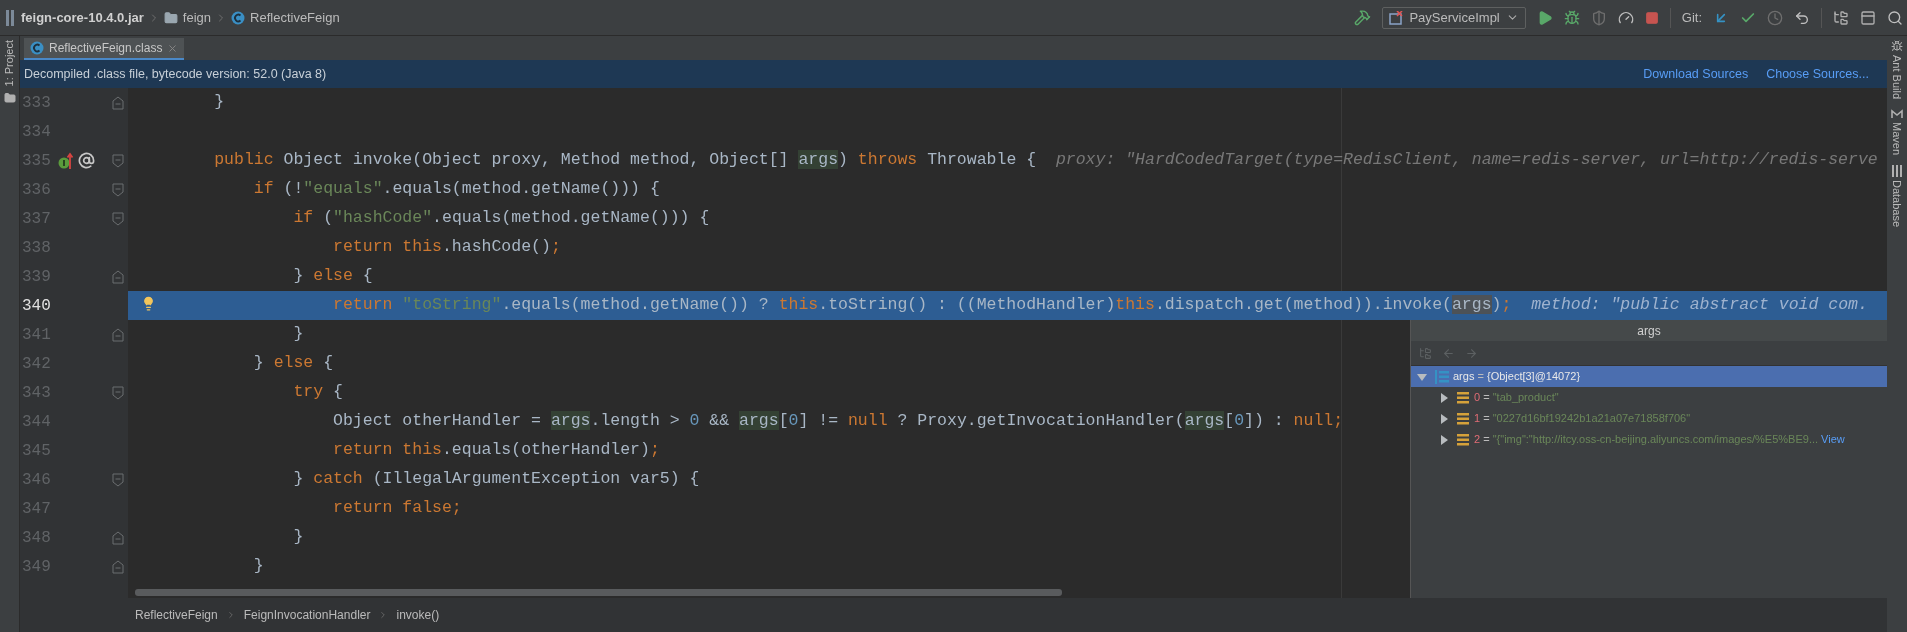 The height and width of the screenshot is (632, 1907). What do you see at coordinates (1571, 17) in the screenshot?
I see `debug-icon` at bounding box center [1571, 17].